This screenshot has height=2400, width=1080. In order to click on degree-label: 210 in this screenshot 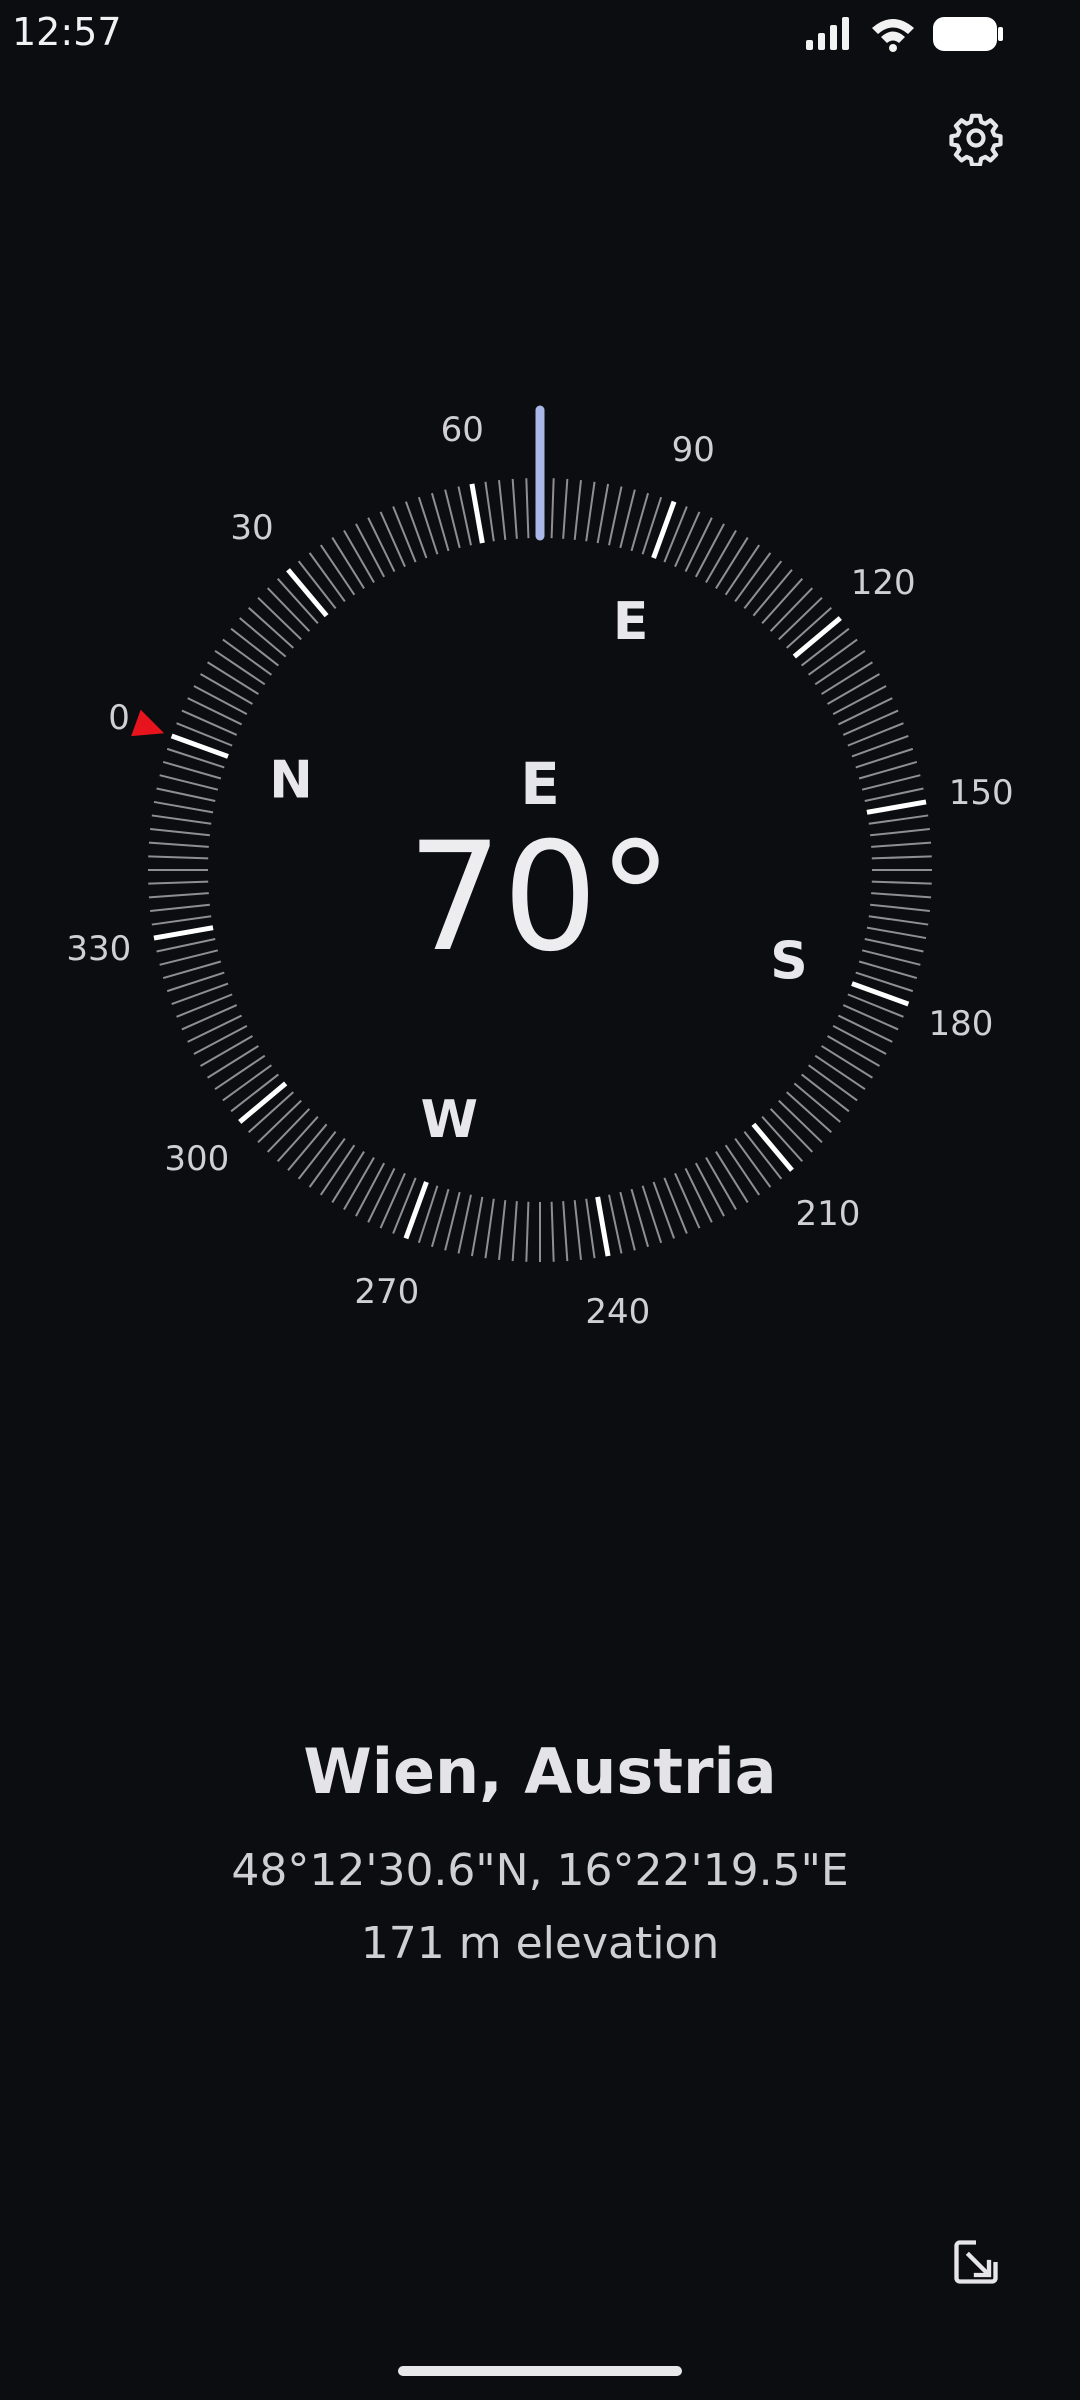, I will do `click(828, 1214)`.